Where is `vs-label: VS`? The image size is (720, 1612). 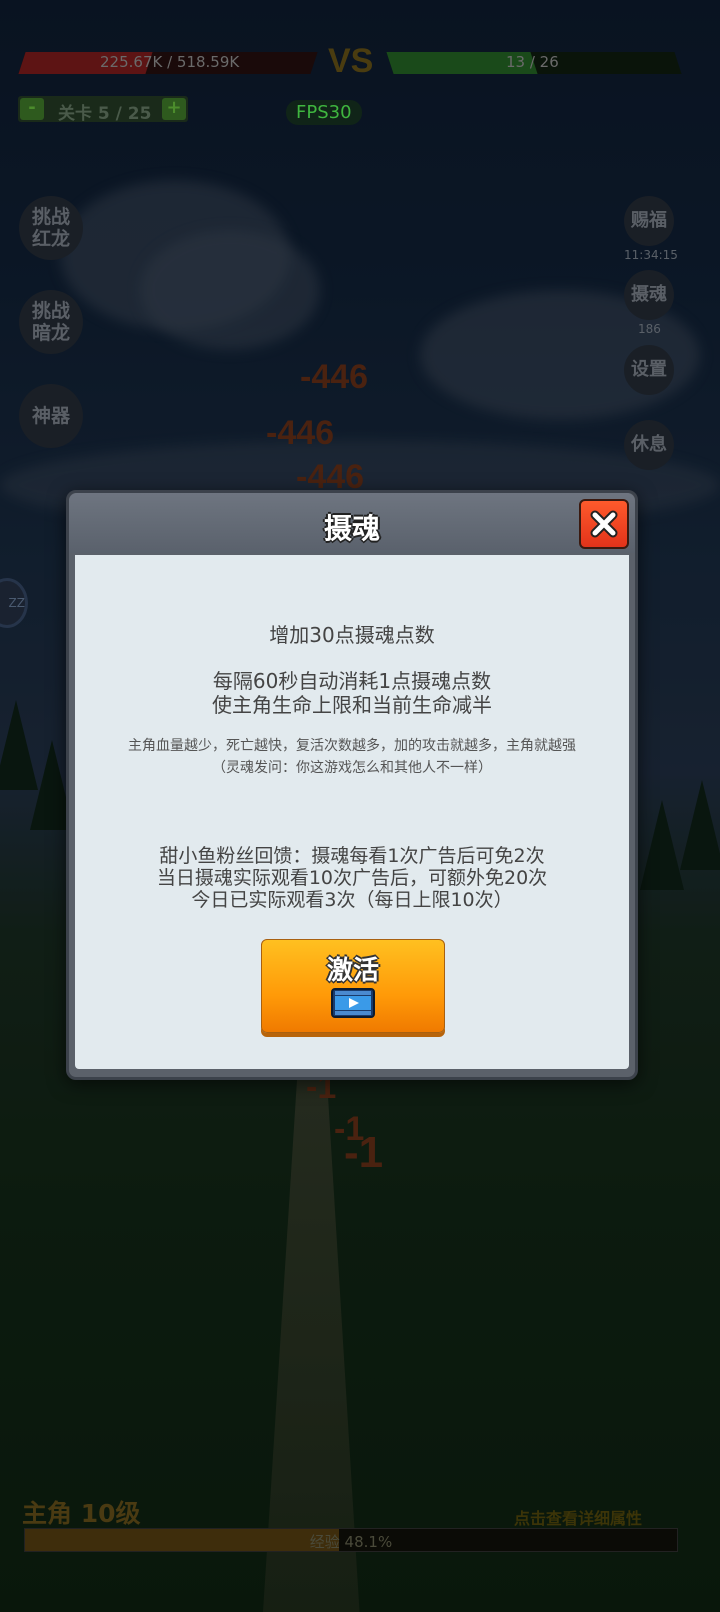
vs-label: VS is located at coordinates (351, 61).